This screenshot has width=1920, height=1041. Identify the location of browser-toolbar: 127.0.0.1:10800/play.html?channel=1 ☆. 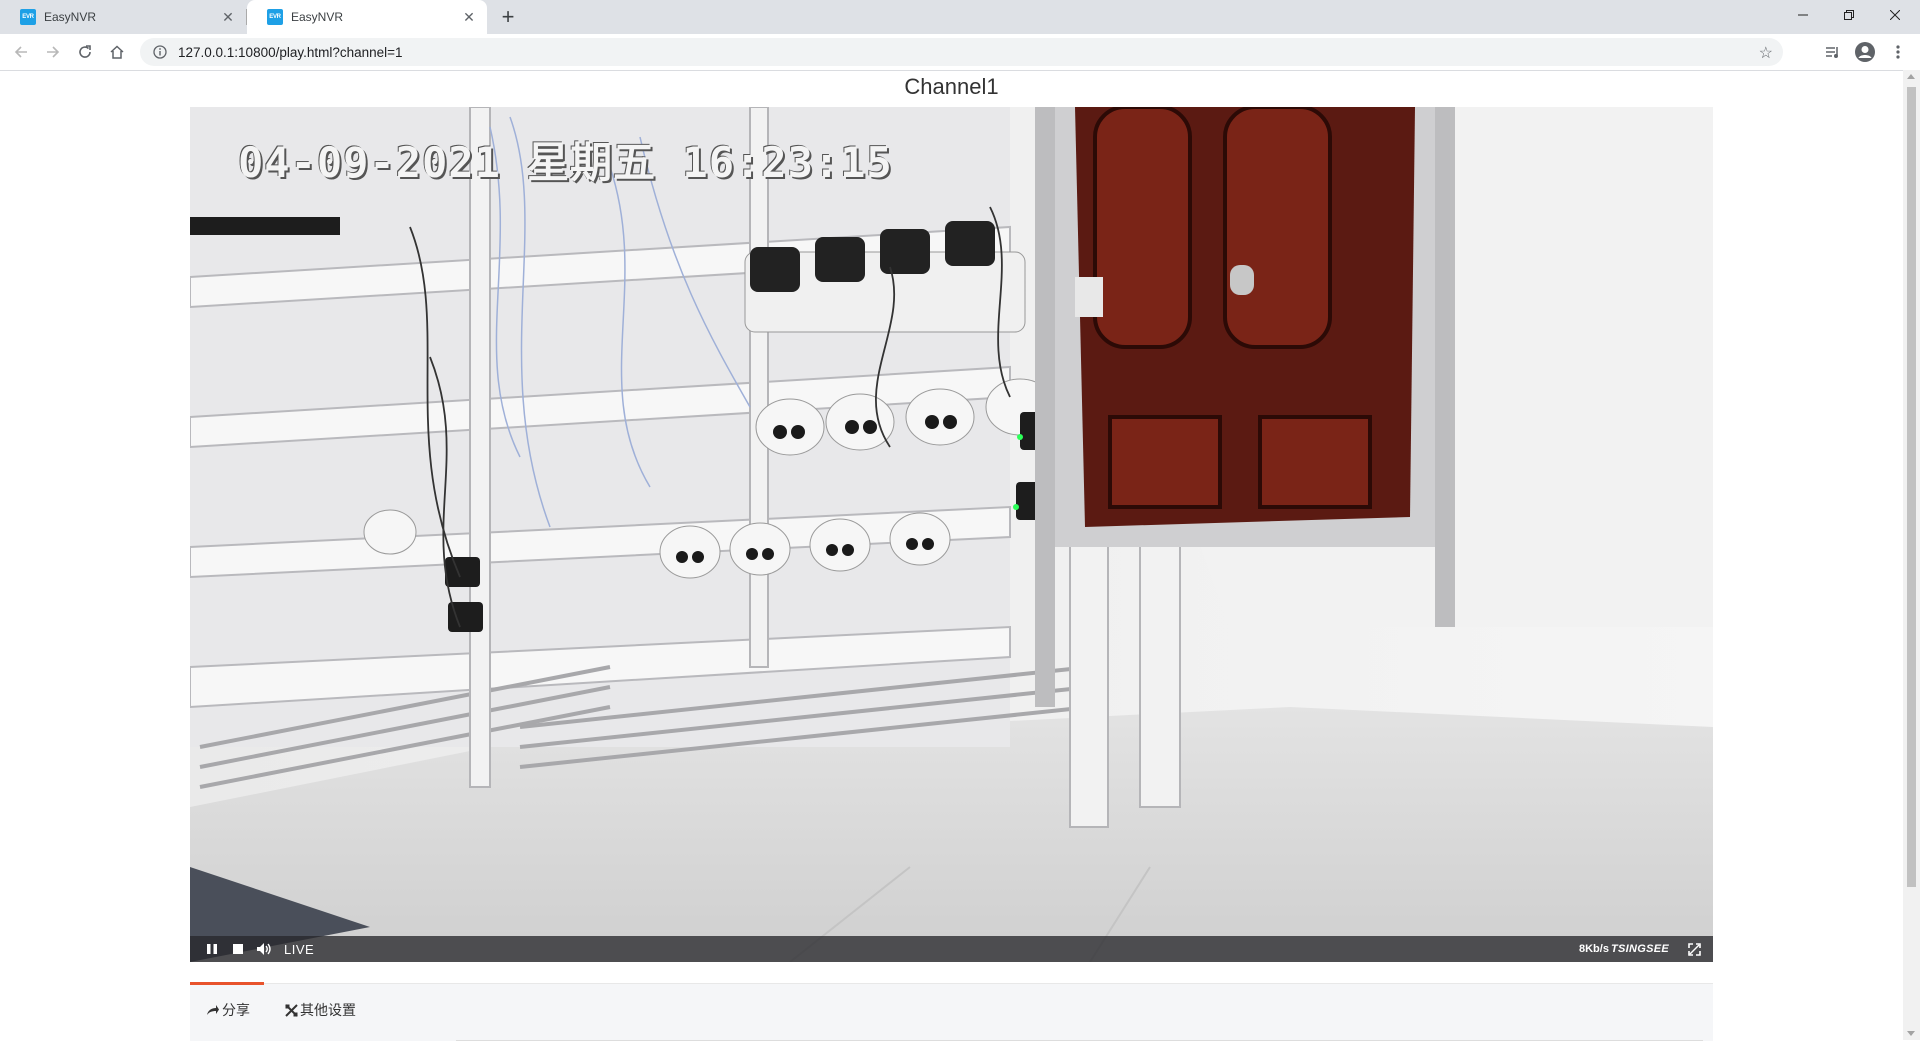
(960, 52).